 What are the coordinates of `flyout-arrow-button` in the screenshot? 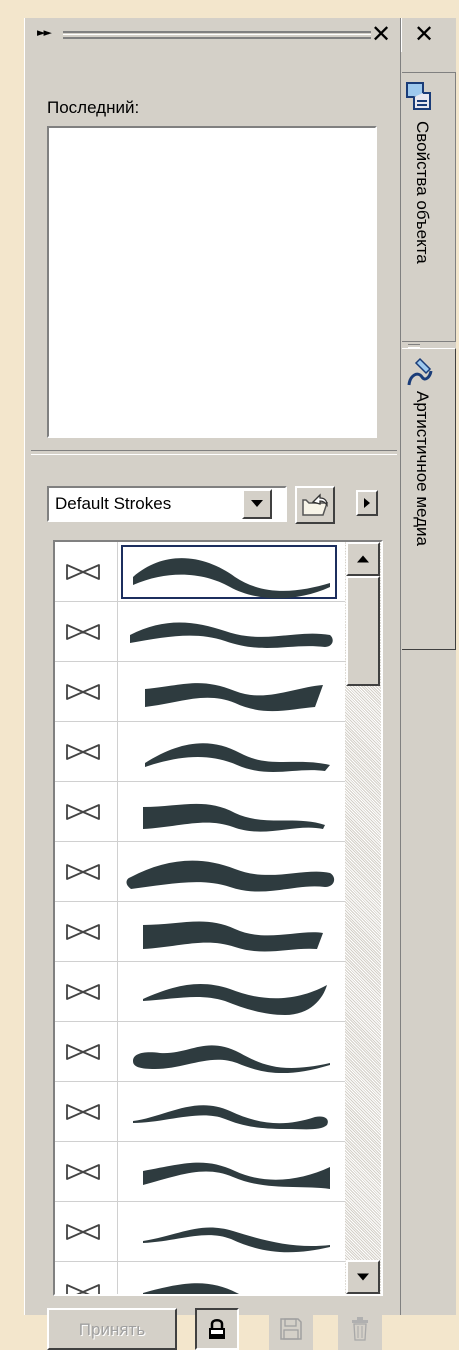 It's located at (367, 503).